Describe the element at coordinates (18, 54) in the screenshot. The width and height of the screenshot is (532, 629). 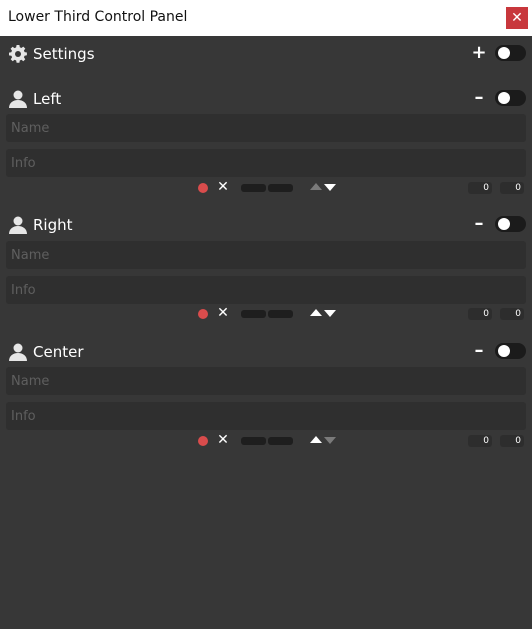
I see `gear-icon` at that location.